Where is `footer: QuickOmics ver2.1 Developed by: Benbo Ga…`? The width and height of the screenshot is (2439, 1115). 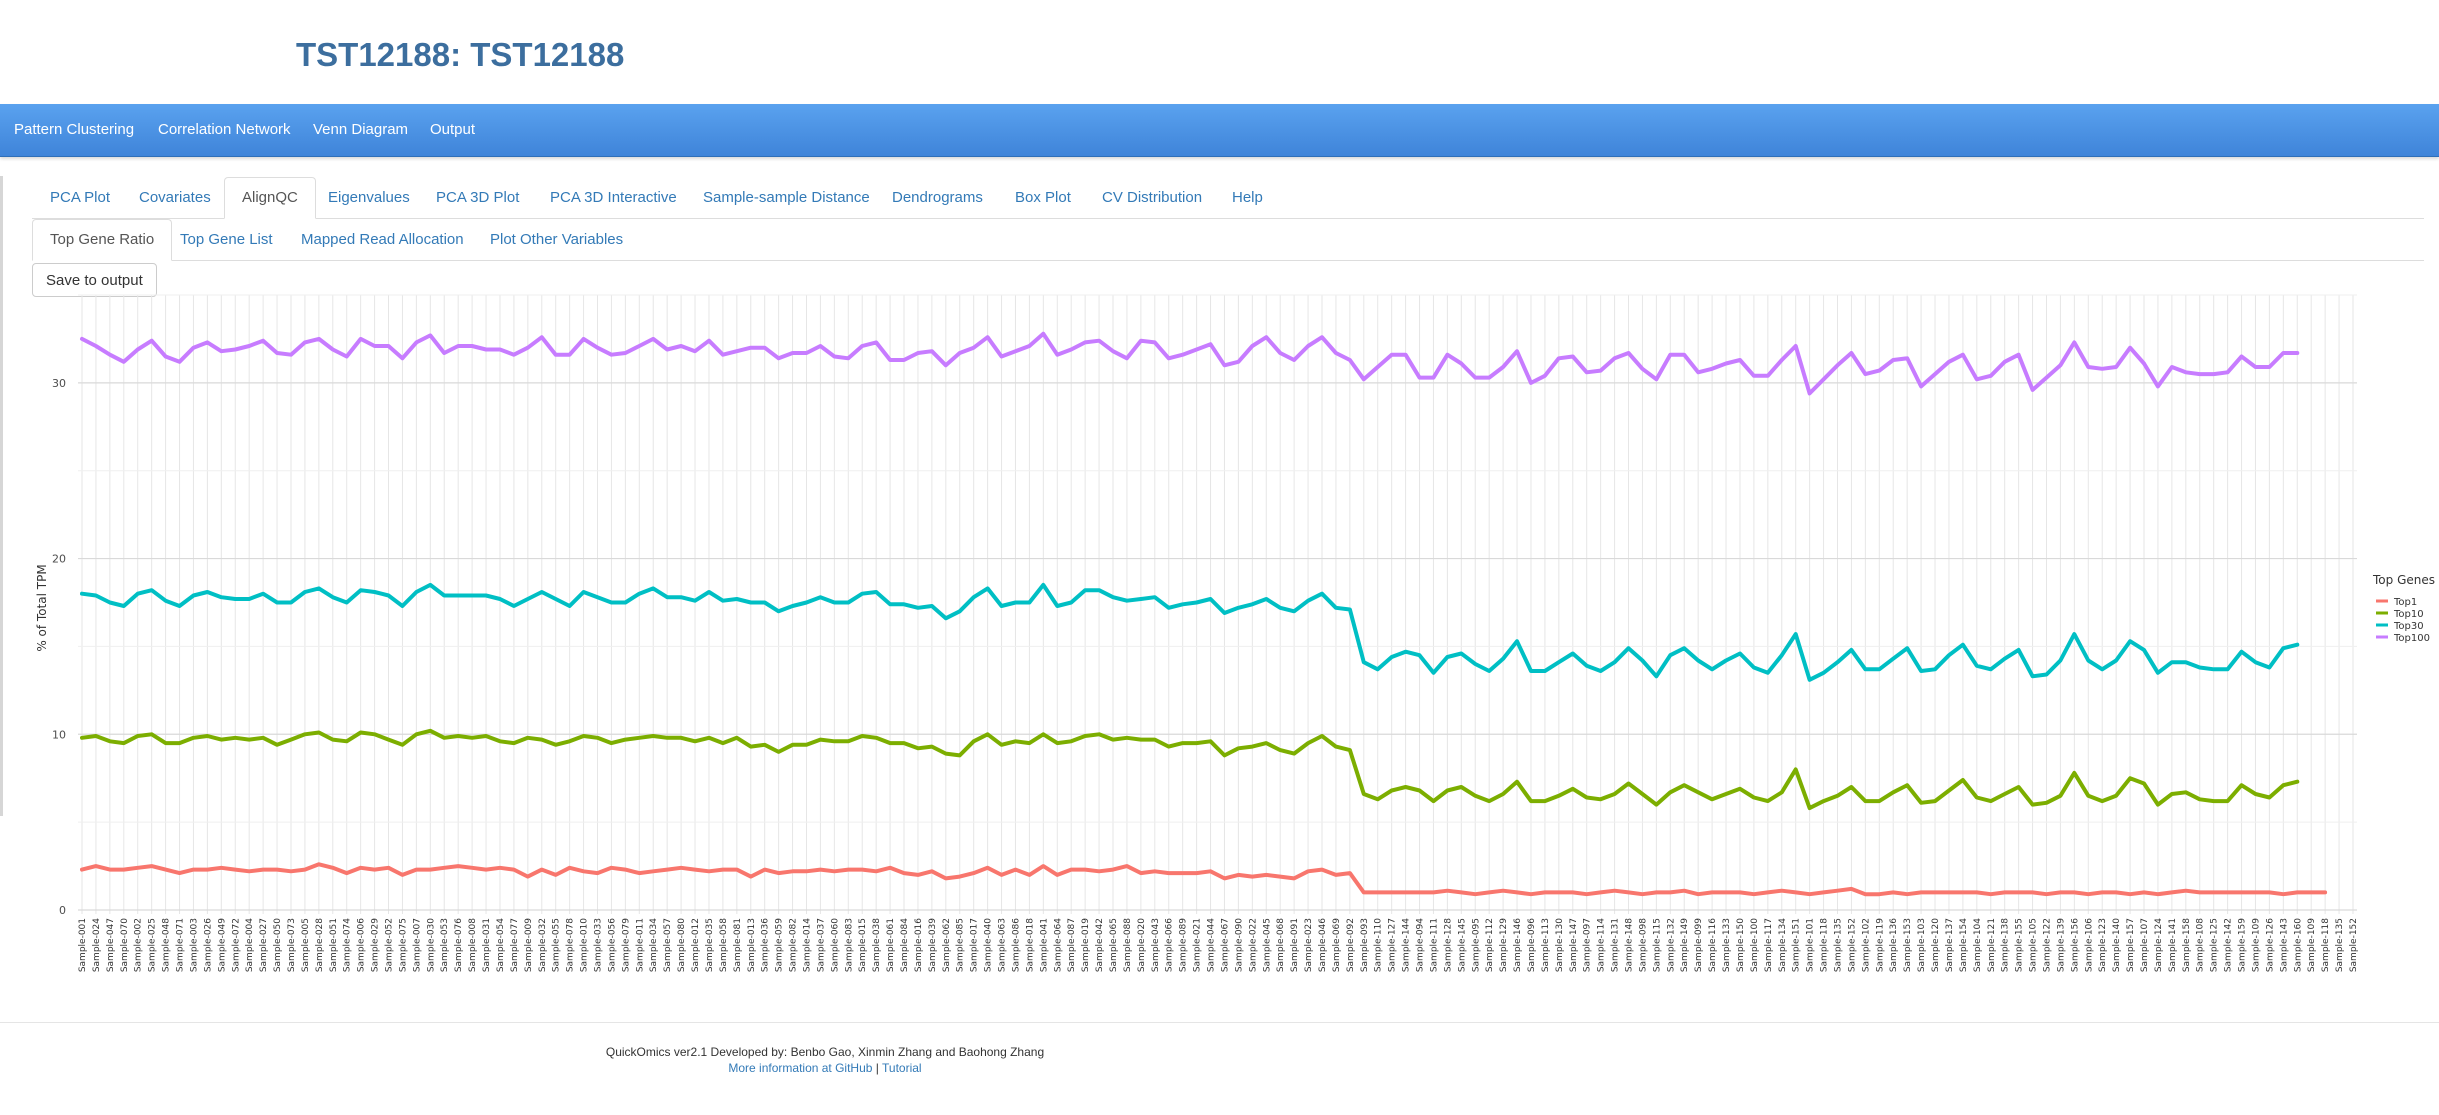 footer: QuickOmics ver2.1 Developed by: Benbo Ga… is located at coordinates (825, 1060).